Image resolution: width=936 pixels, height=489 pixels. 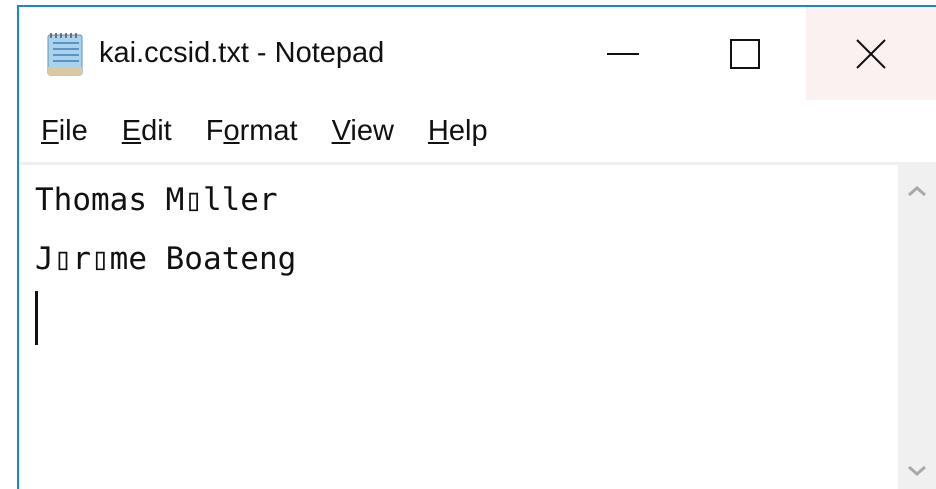 What do you see at coordinates (36, 318) in the screenshot?
I see `text-cursor` at bounding box center [36, 318].